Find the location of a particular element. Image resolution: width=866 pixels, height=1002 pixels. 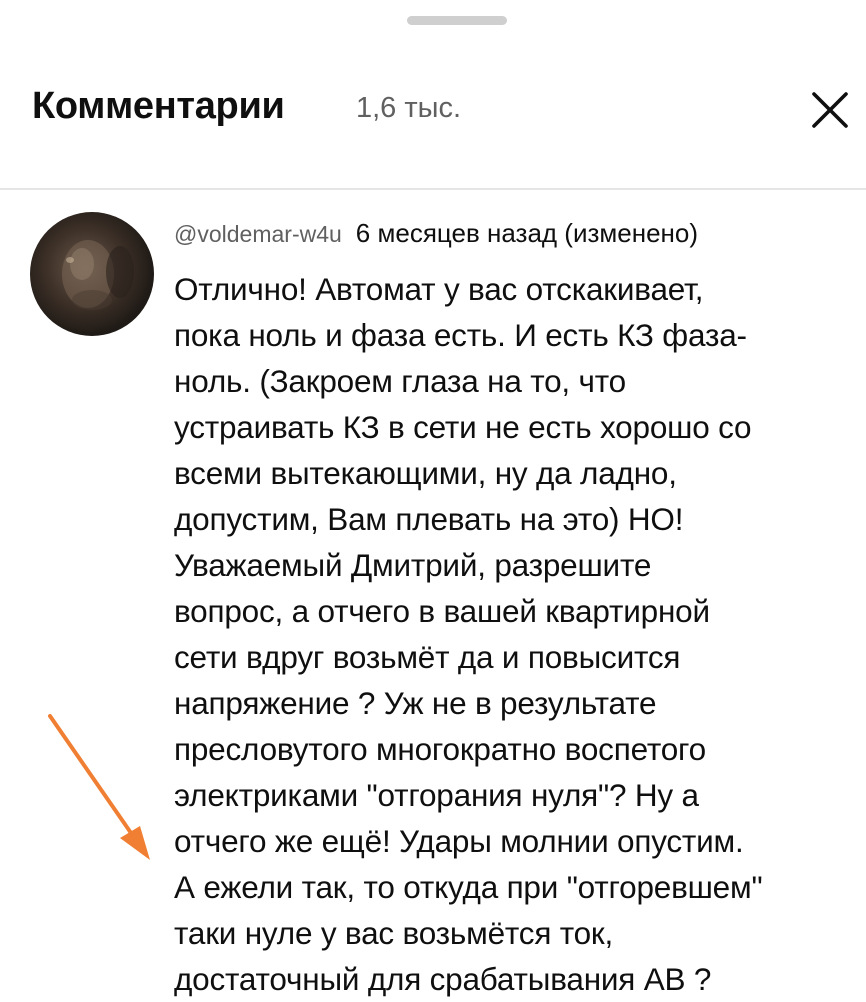

comment-line: ноль. (Закроем глаза на то, что is located at coordinates (400, 381).